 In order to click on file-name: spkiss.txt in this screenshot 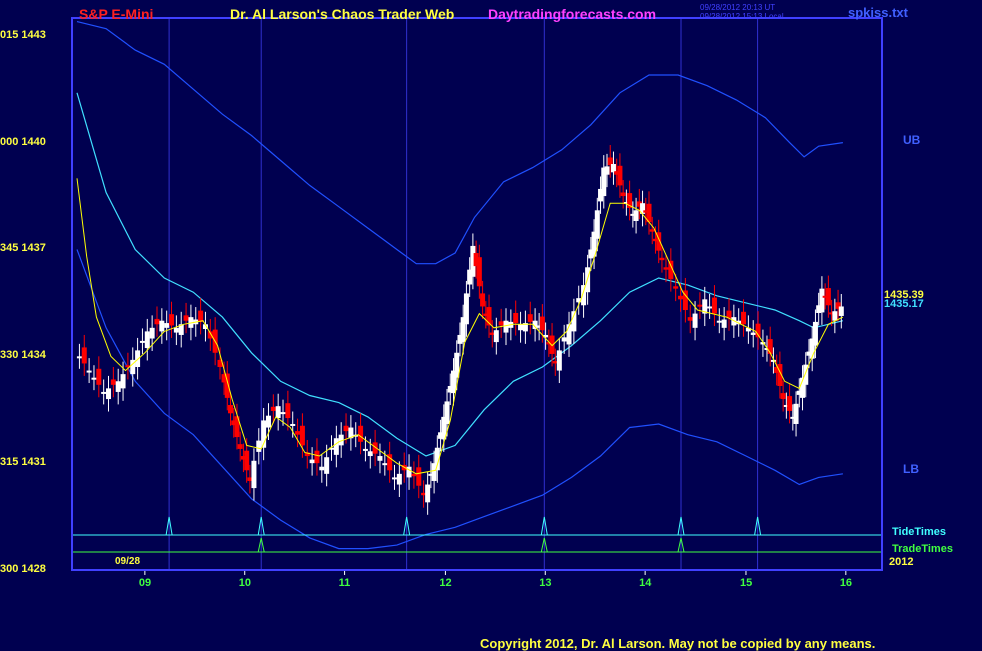, I will do `click(878, 12)`.